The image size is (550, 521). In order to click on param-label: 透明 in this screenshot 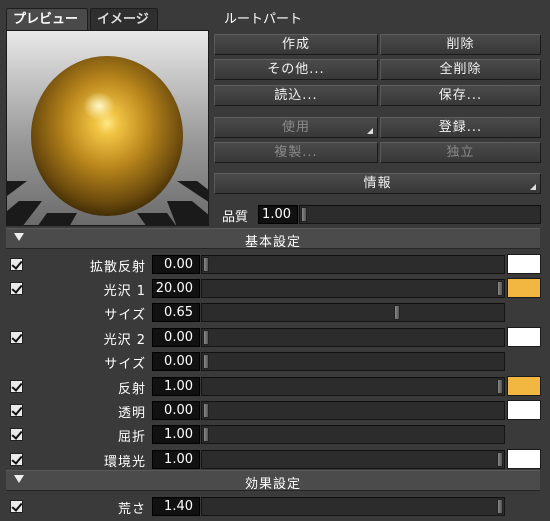, I will do `click(131, 413)`.